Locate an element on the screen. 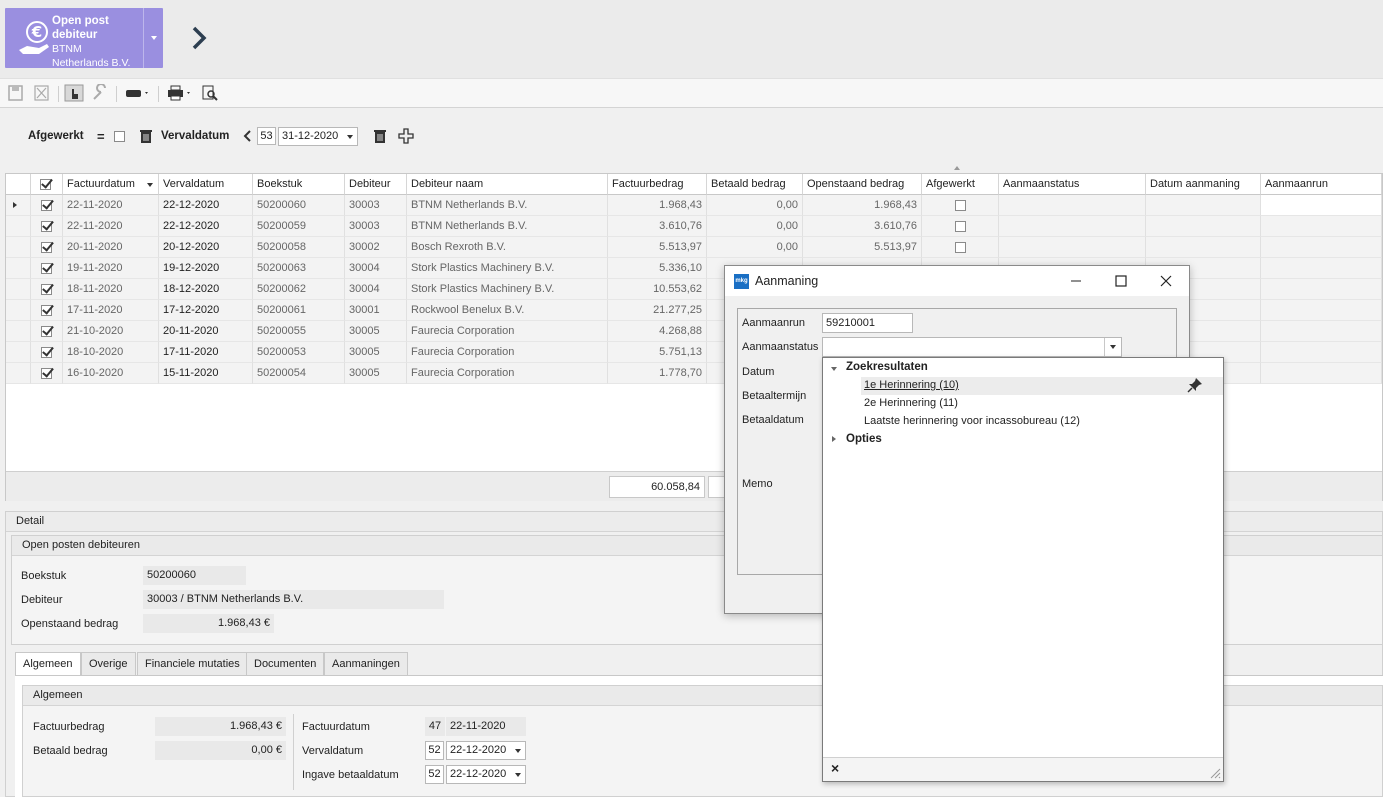 The width and height of the screenshot is (1383, 797). app-title: Open post debiteur is located at coordinates (80, 28).